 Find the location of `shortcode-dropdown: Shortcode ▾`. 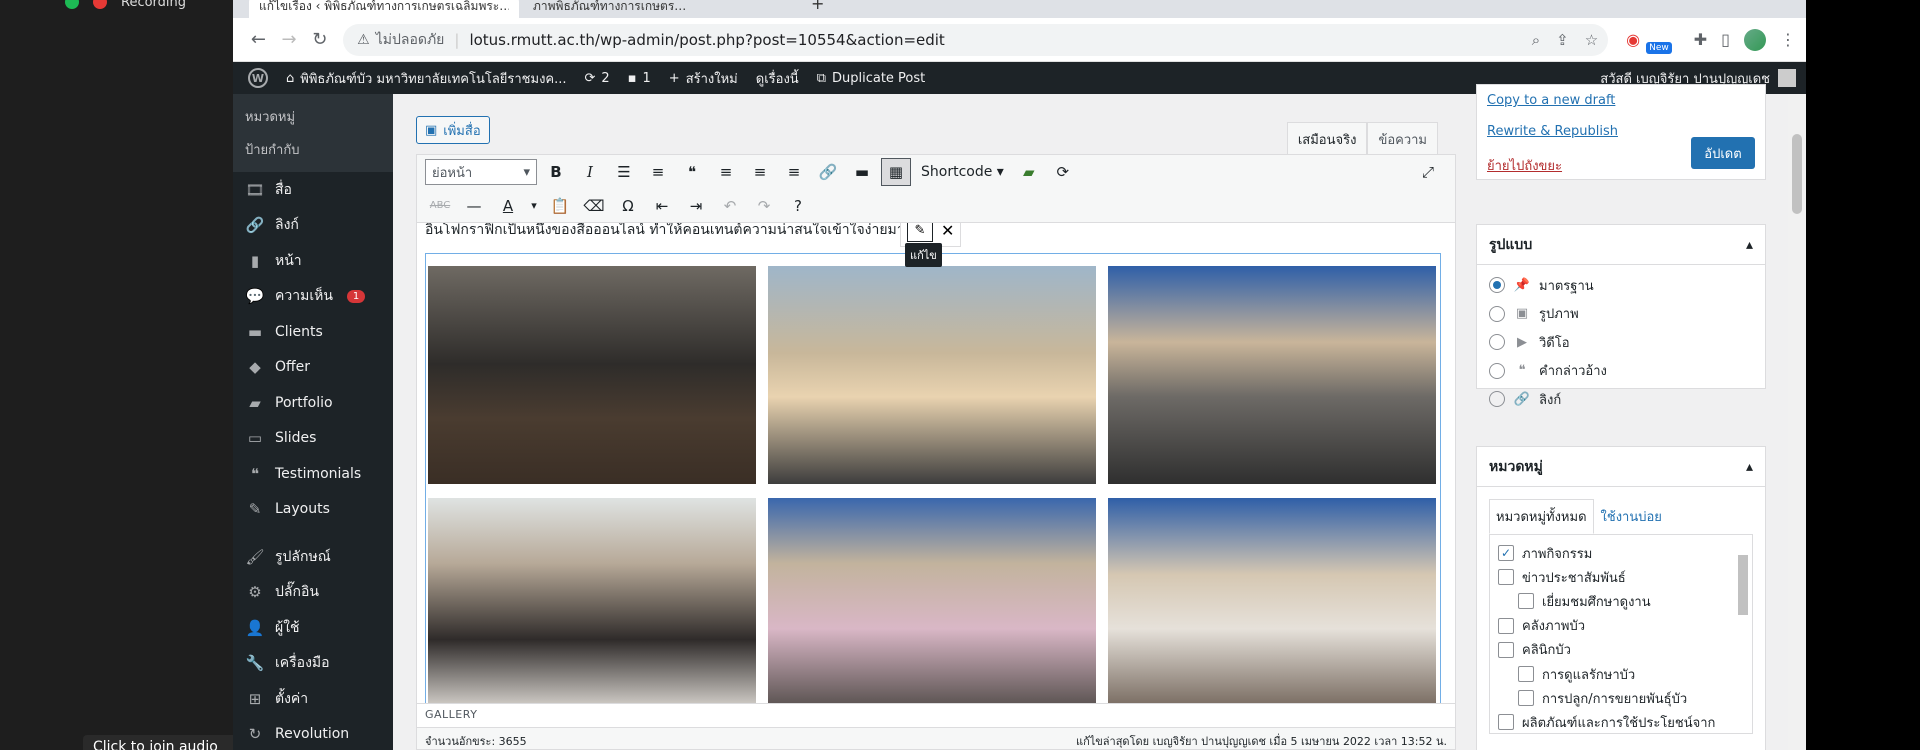

shortcode-dropdown: Shortcode ▾ is located at coordinates (962, 172).